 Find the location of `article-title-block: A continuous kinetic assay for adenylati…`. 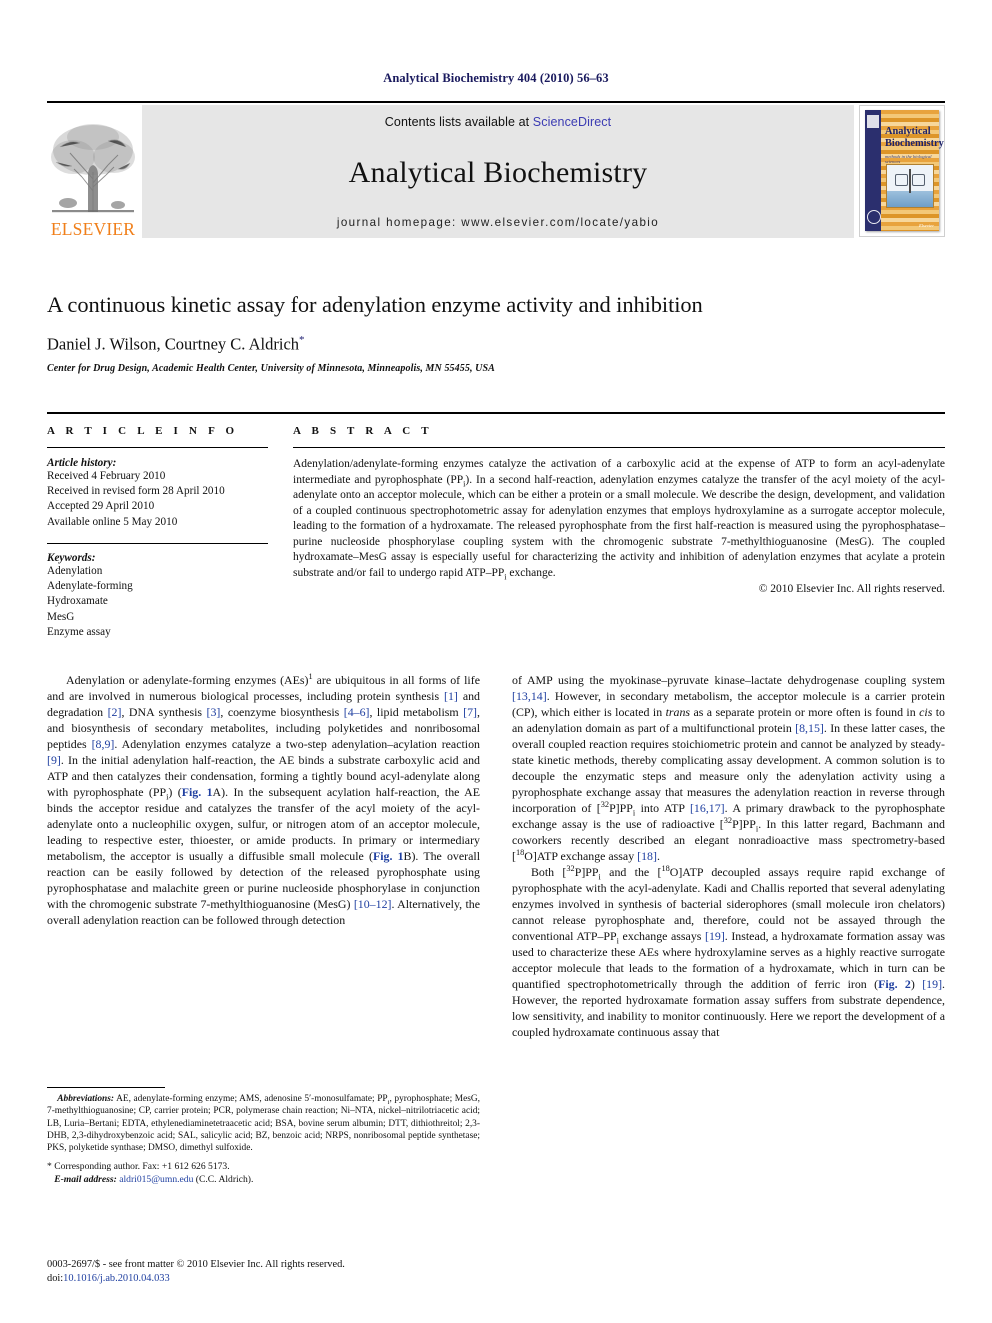

article-title-block: A continuous kinetic assay for adenylati… is located at coordinates (496, 333).